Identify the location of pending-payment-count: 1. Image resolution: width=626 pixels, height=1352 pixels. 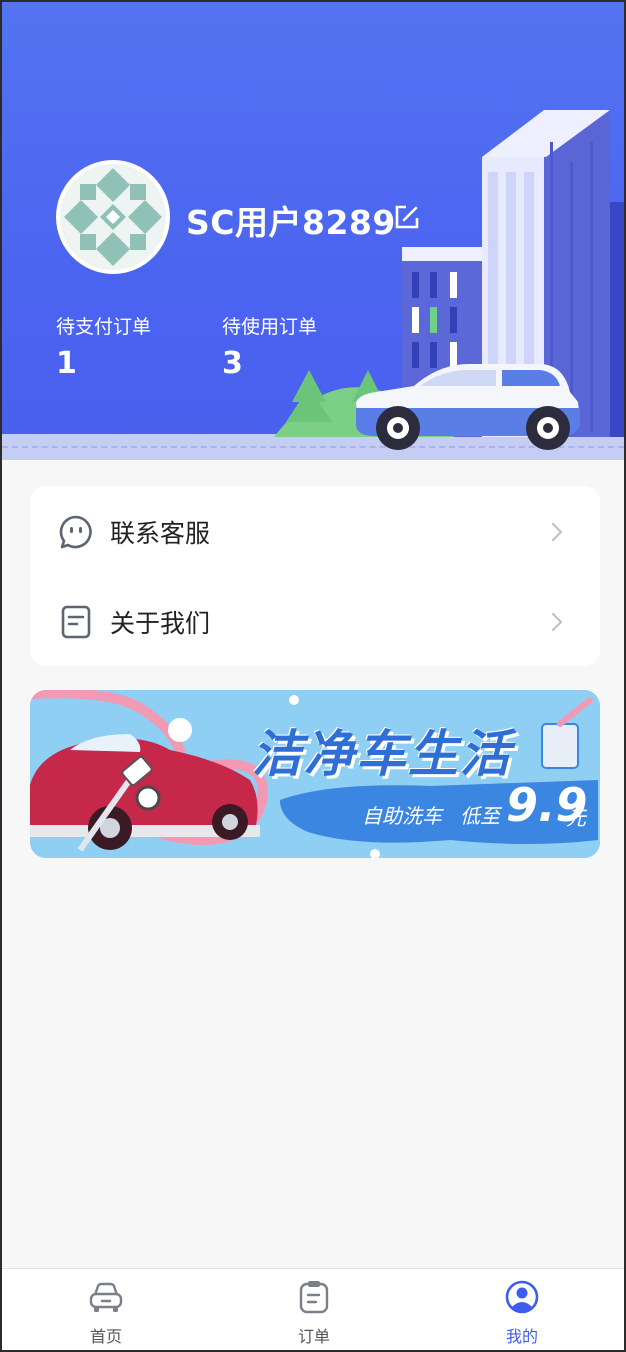
(66, 363).